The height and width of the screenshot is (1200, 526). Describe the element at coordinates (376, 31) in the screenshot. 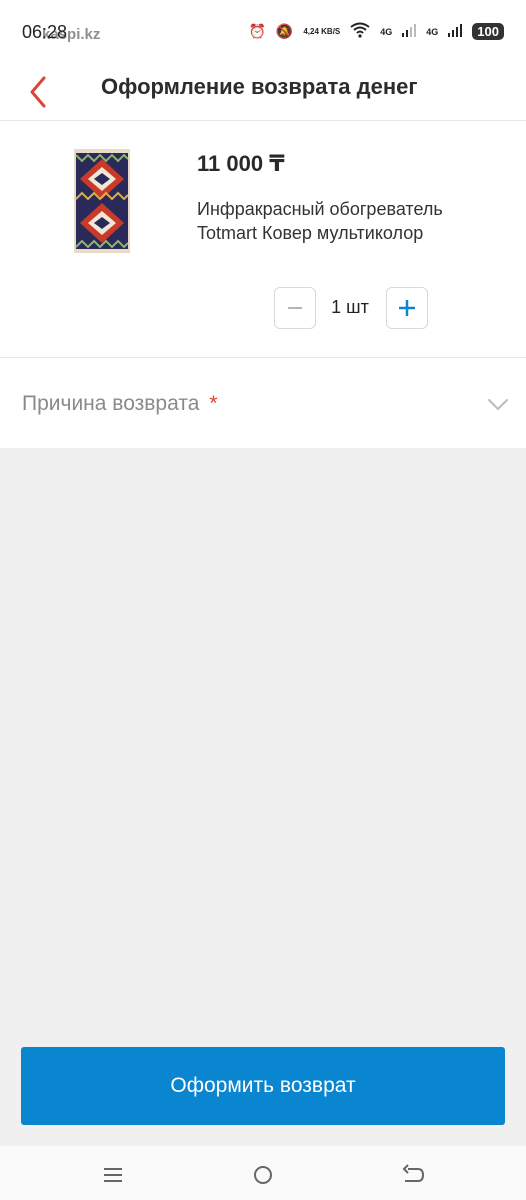

I see `status-icons: ⏰ 🔕 4,24 KB/S 4G 4G 100` at that location.